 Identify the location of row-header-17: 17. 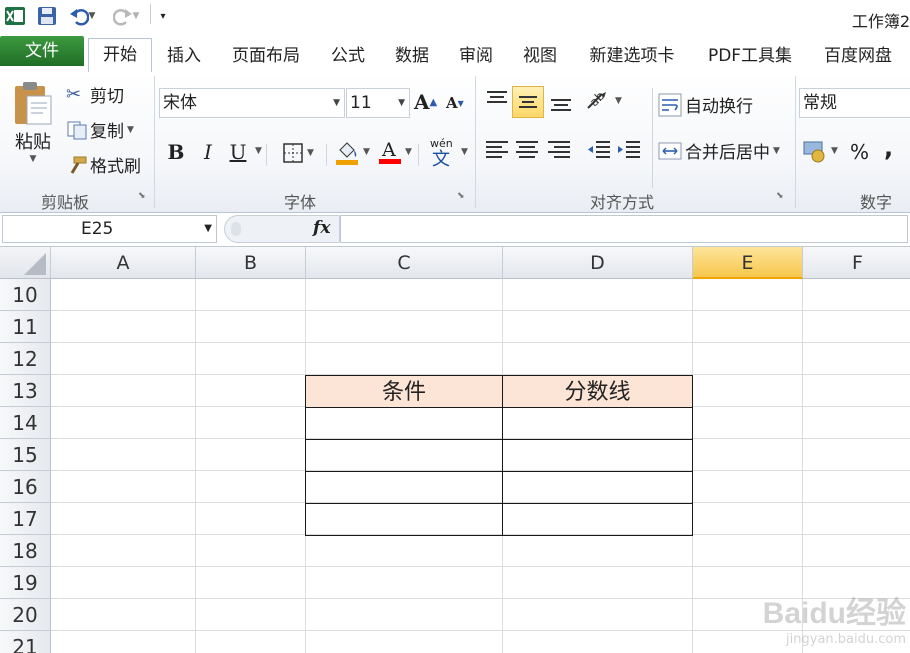
(25, 519).